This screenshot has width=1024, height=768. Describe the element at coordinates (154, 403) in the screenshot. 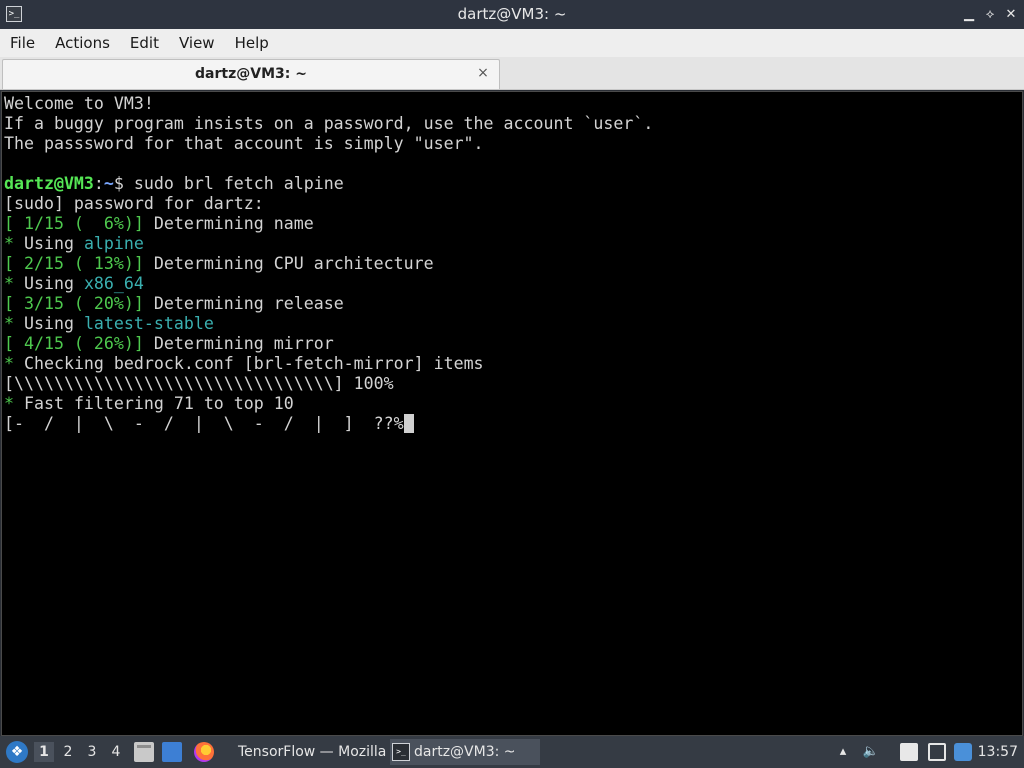

I see `terminal-text: Fast filtering 71 to top 10` at that location.